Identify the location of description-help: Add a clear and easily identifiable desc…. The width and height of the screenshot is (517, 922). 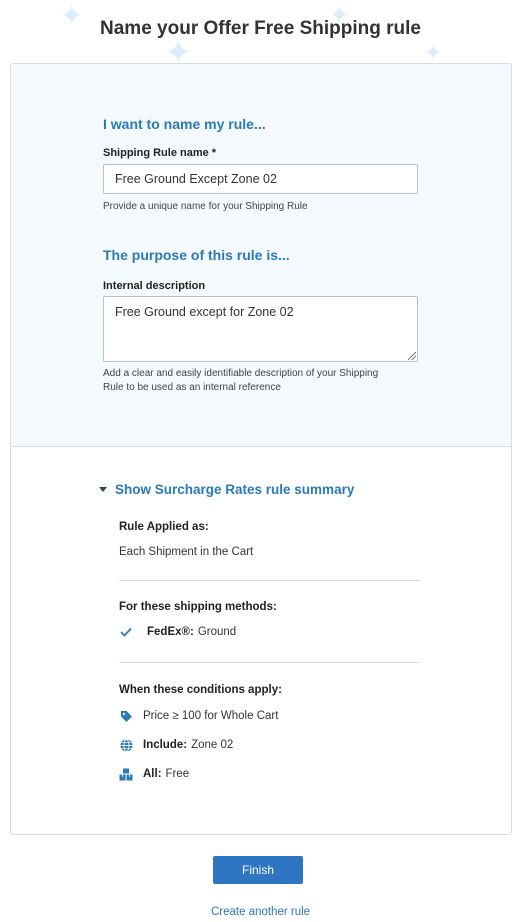
(240, 381).